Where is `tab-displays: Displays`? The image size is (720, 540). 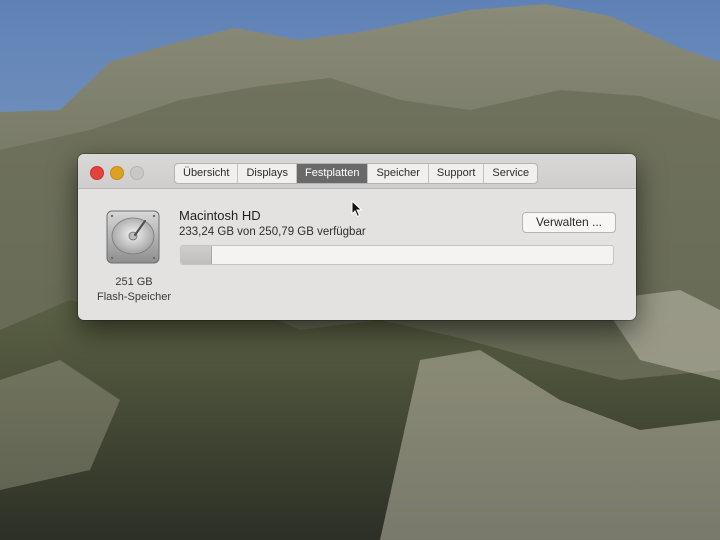
tab-displays: Displays is located at coordinates (268, 173).